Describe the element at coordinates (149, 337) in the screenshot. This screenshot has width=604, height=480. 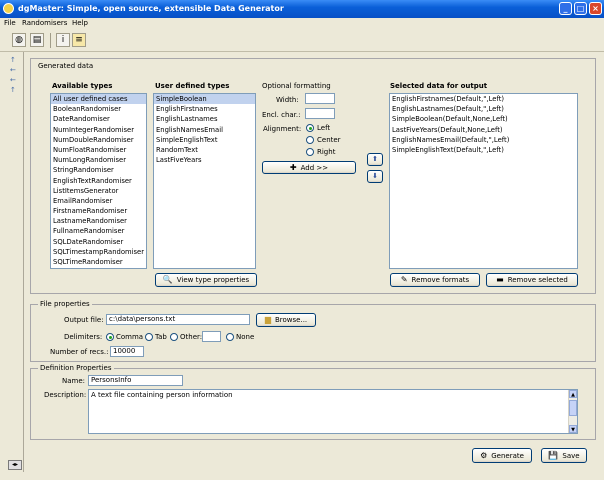
I see `delimiter-tab-radio` at that location.